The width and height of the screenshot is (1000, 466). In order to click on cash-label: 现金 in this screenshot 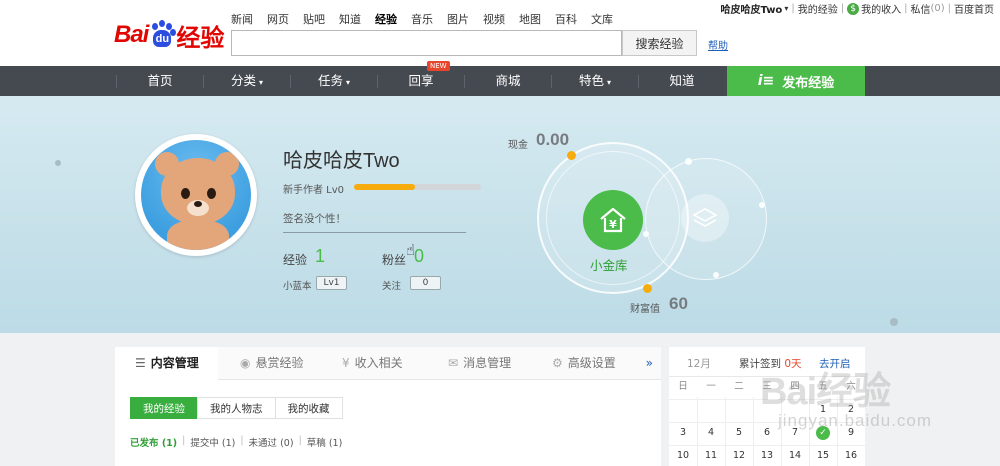, I will do `click(518, 145)`.